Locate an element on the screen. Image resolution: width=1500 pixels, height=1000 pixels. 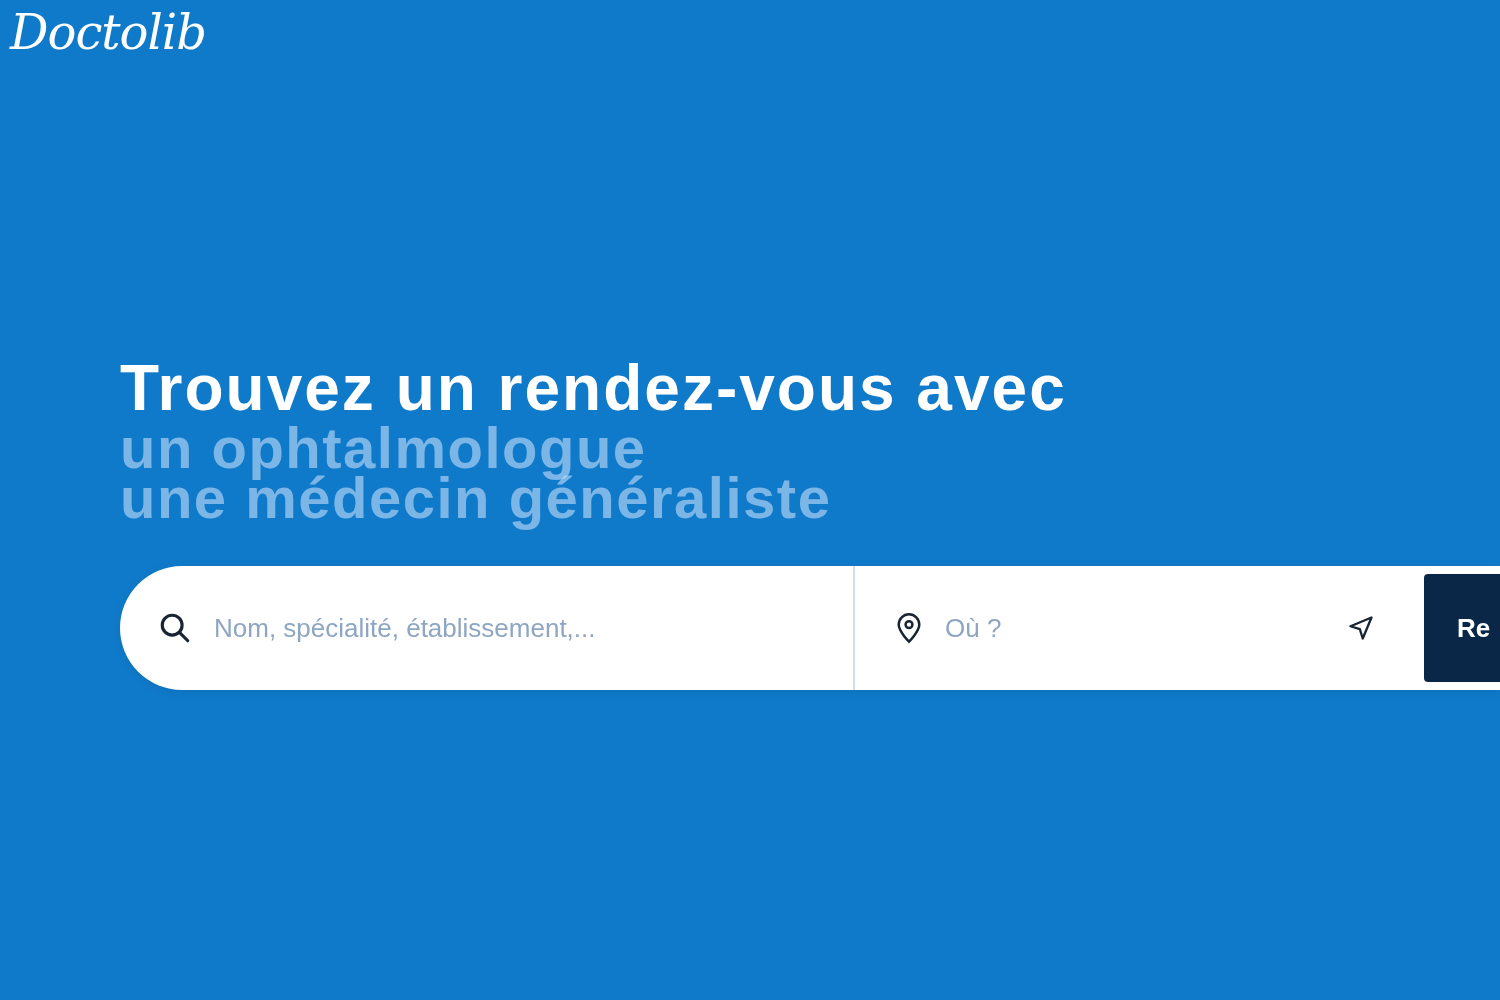
logo: Doctolib is located at coordinates (108, 32).